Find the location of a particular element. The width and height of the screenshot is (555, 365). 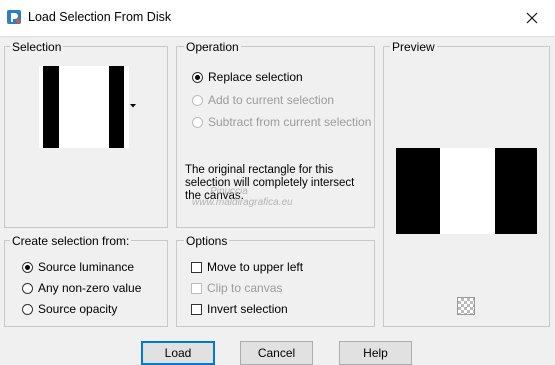

radio-source-opacity: Source opacity is located at coordinates (69, 309).